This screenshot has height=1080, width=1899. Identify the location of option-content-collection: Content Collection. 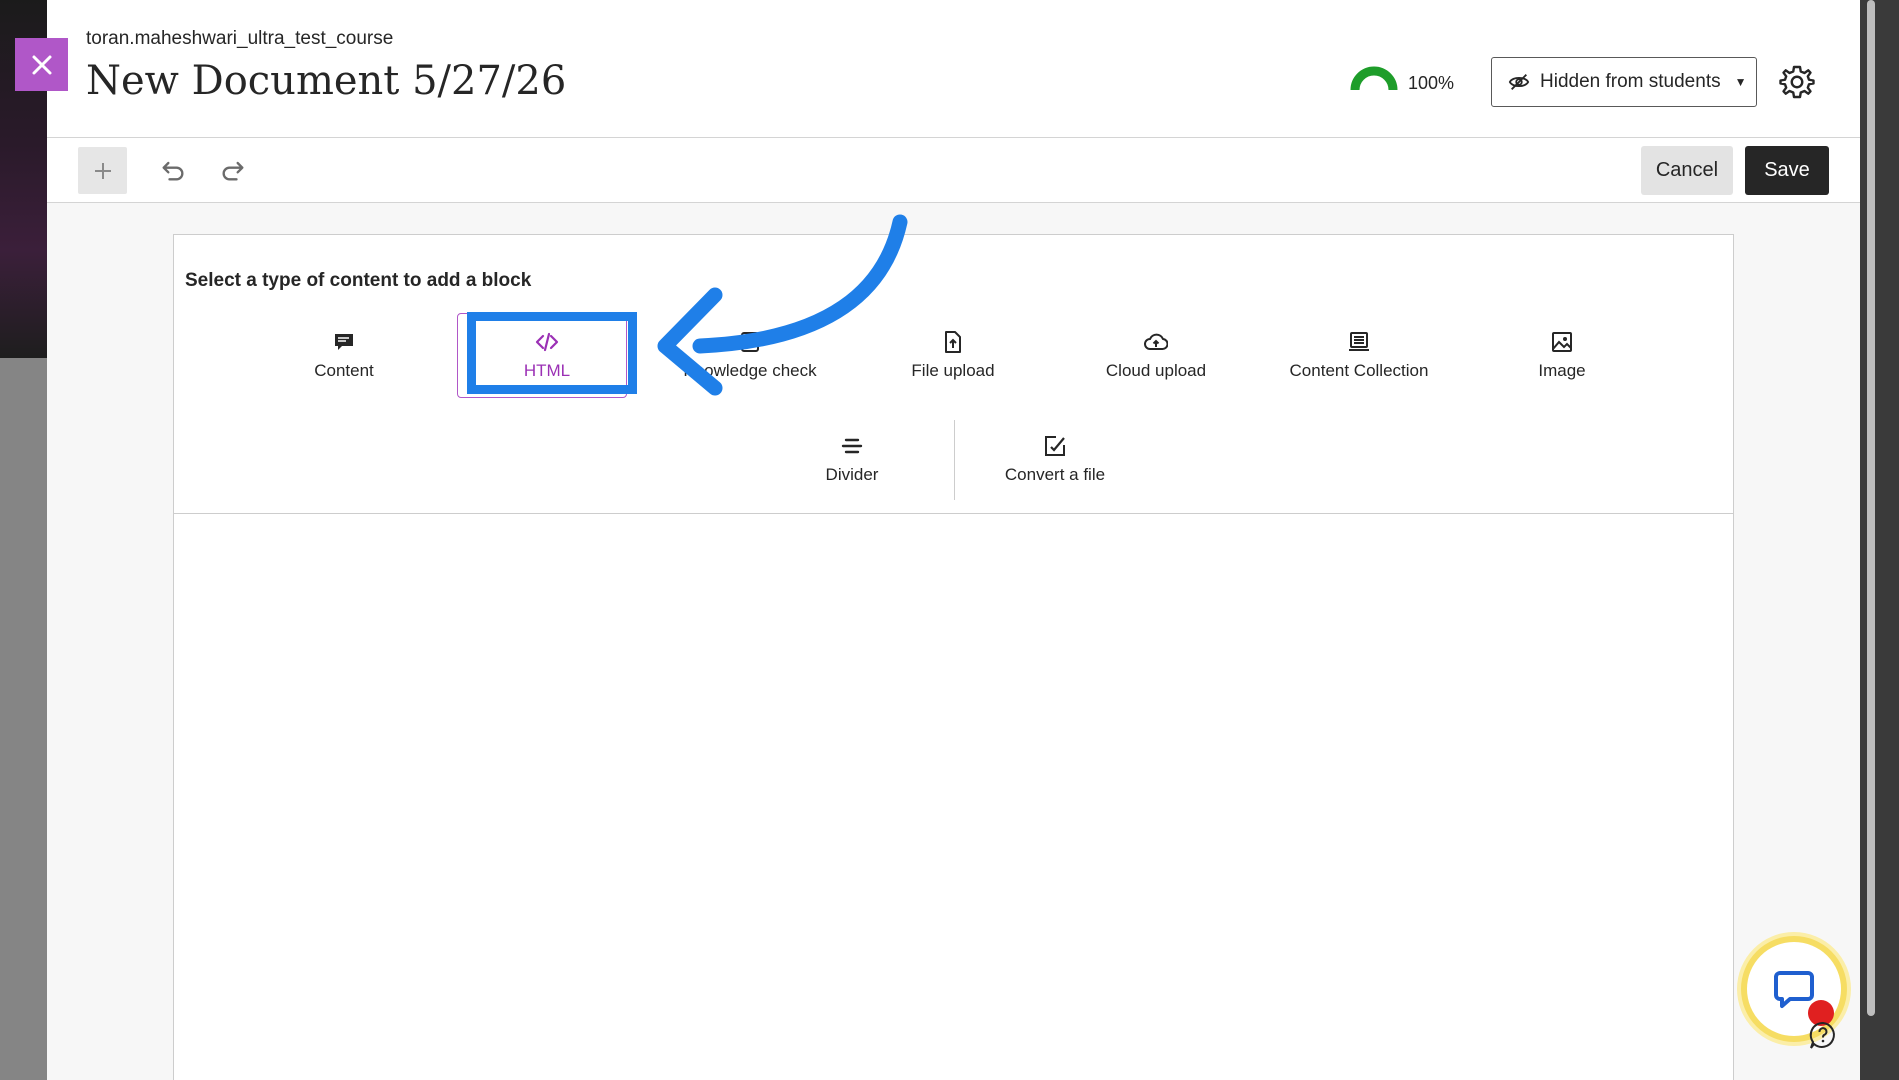
(1359, 365).